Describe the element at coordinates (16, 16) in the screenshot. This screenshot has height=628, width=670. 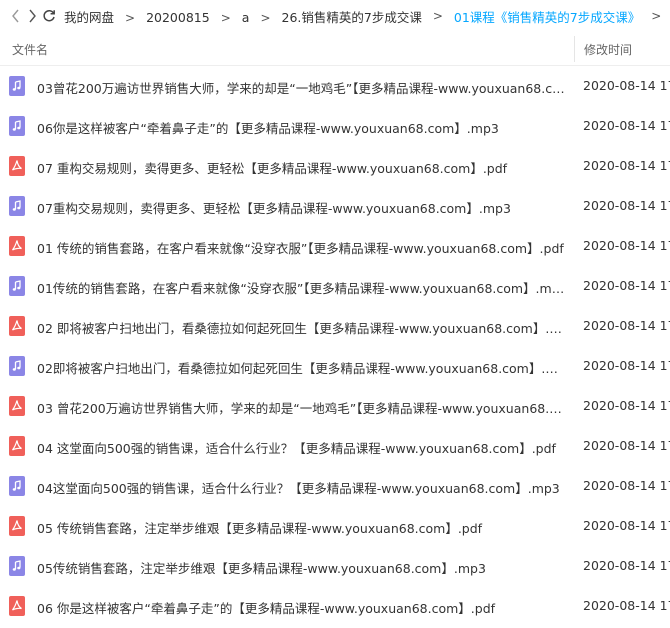
I see `chevron-left-icon` at that location.